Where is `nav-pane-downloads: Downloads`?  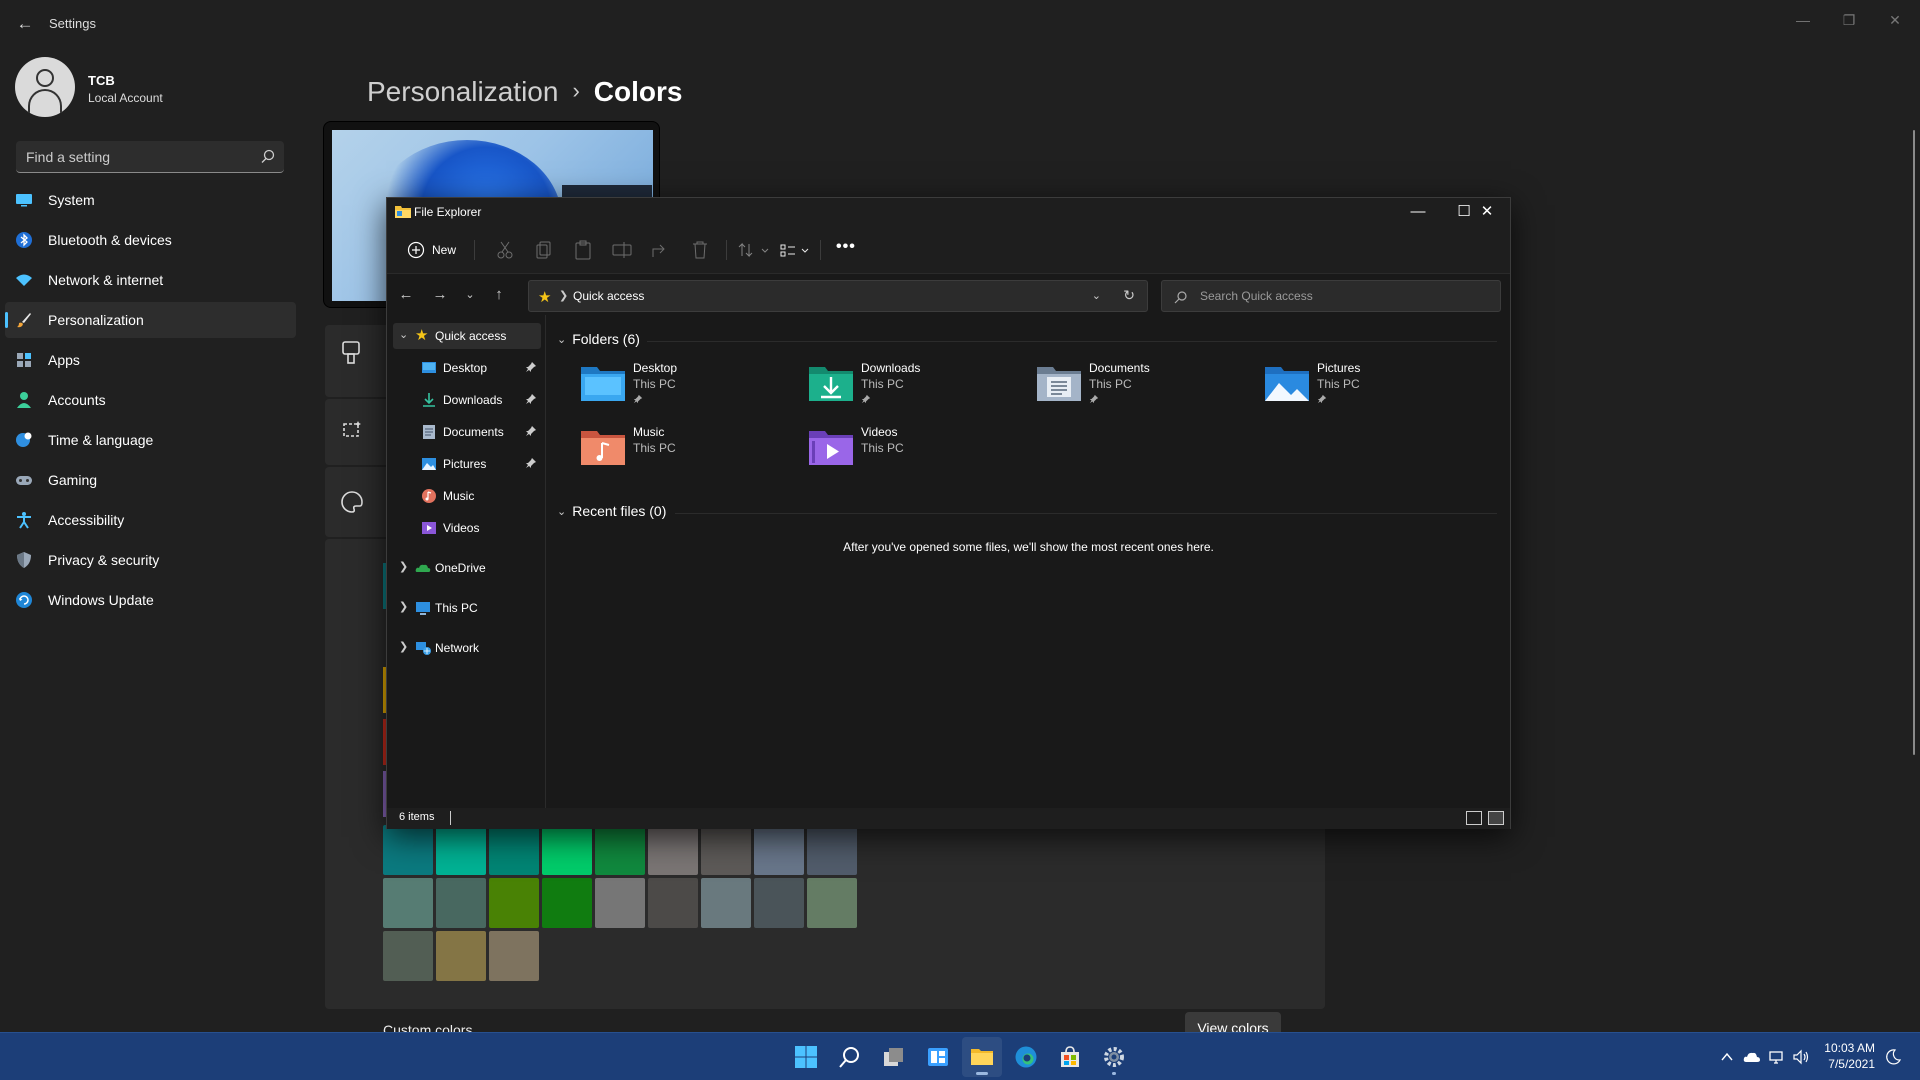
nav-pane-downloads: Downloads is located at coordinates (467, 400).